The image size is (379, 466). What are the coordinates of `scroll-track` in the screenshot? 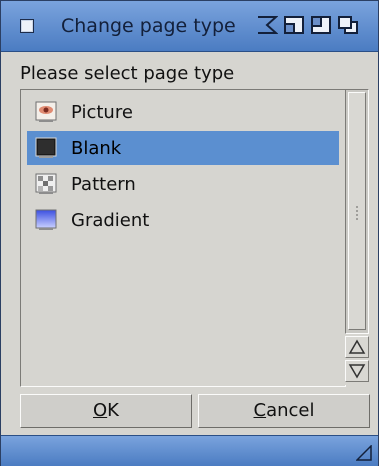 It's located at (357, 211).